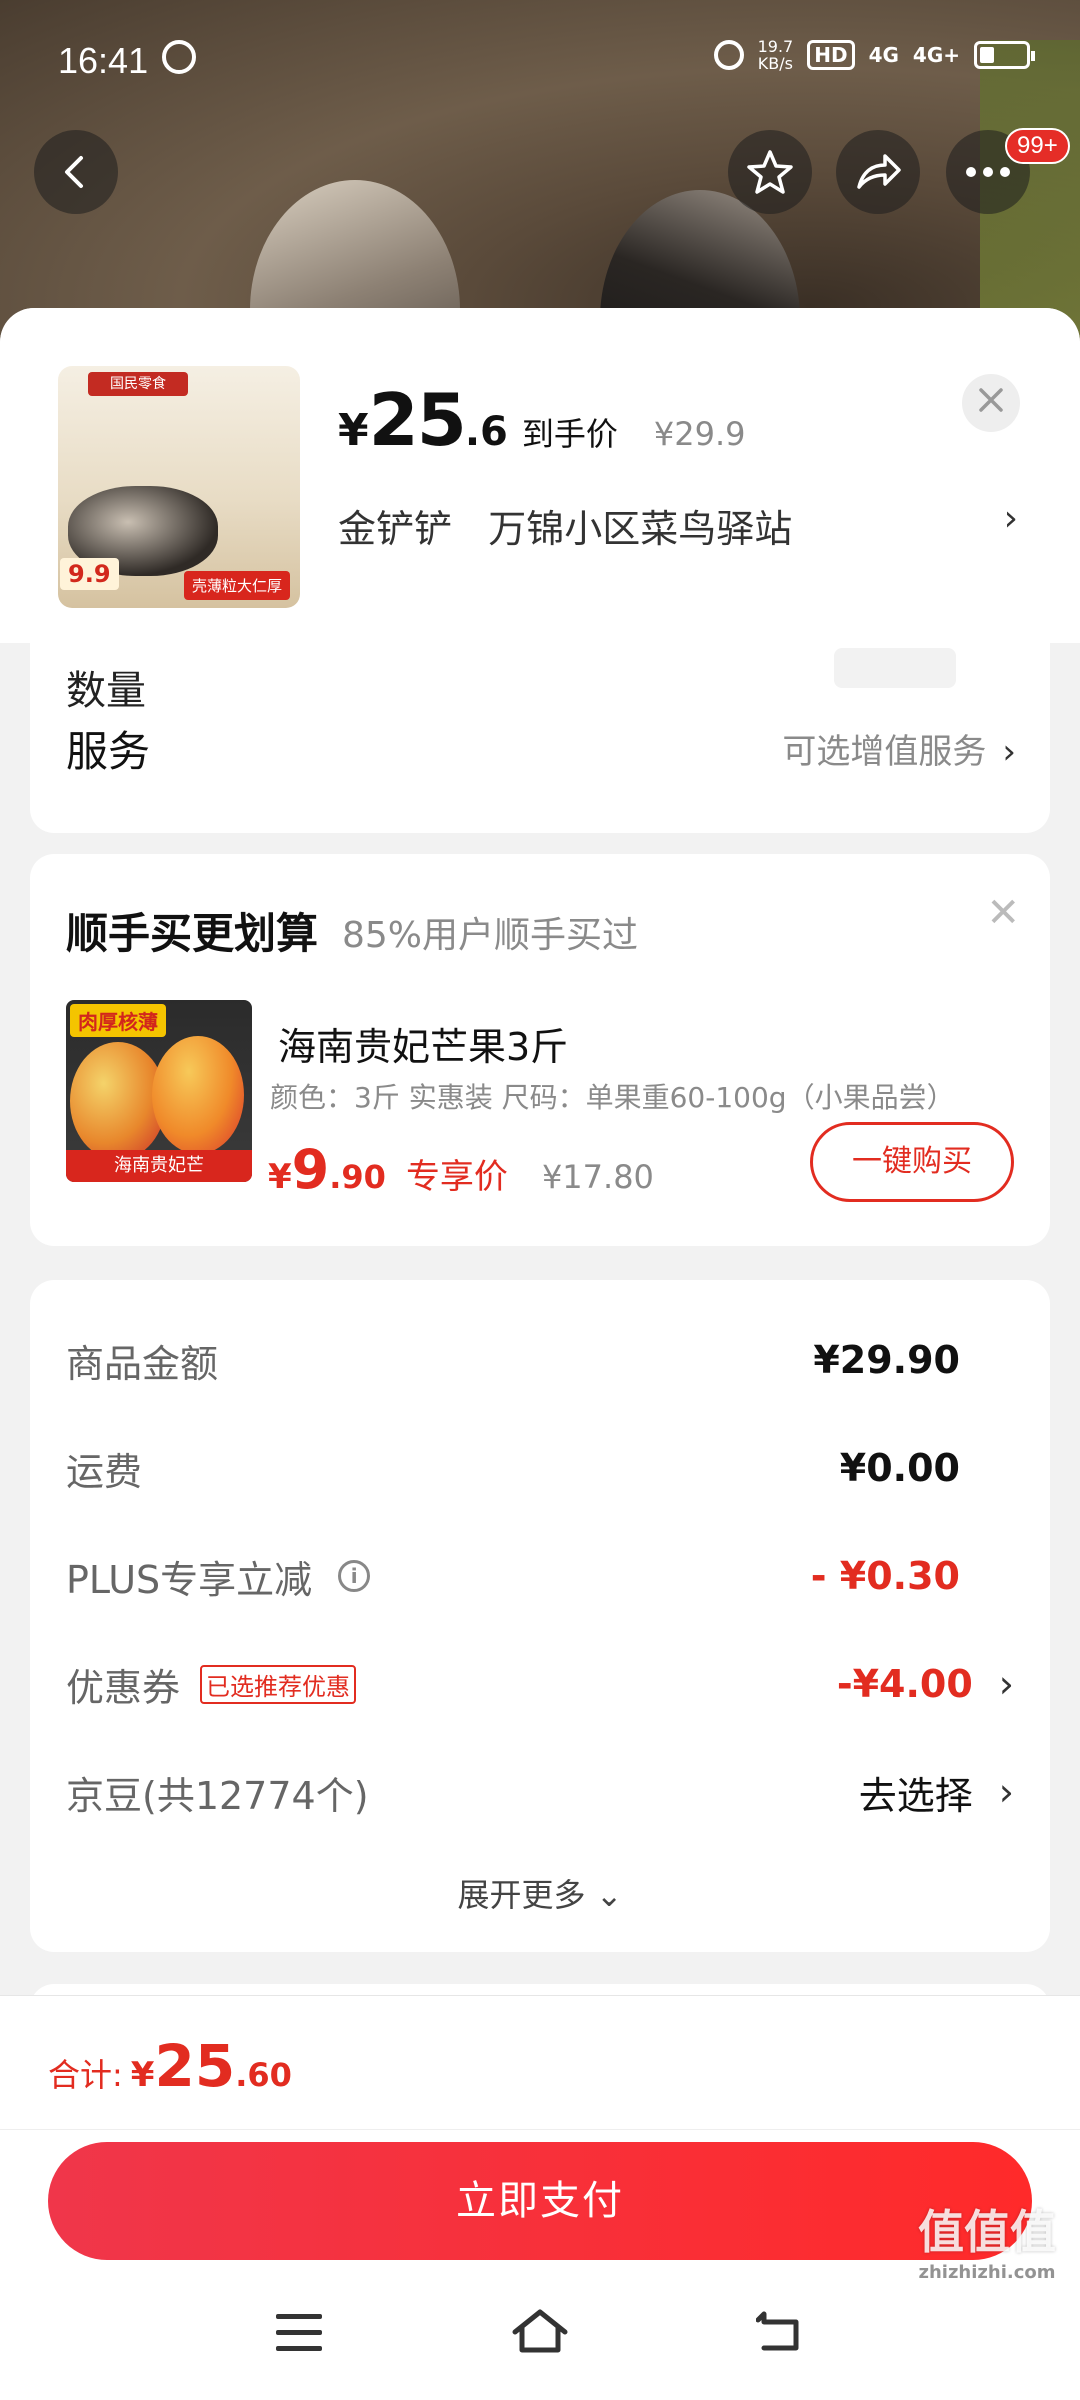 Image resolution: width=1080 pixels, height=2400 pixels. I want to click on back-nav-icon, so click(780, 2332).